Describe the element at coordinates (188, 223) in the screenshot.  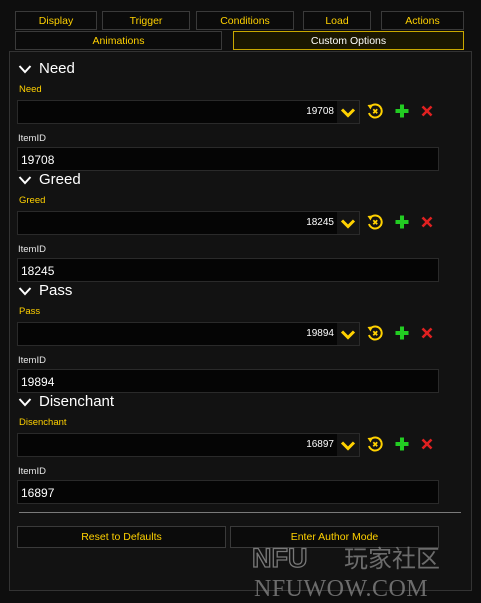
I see `value-dropdown: 18245` at that location.